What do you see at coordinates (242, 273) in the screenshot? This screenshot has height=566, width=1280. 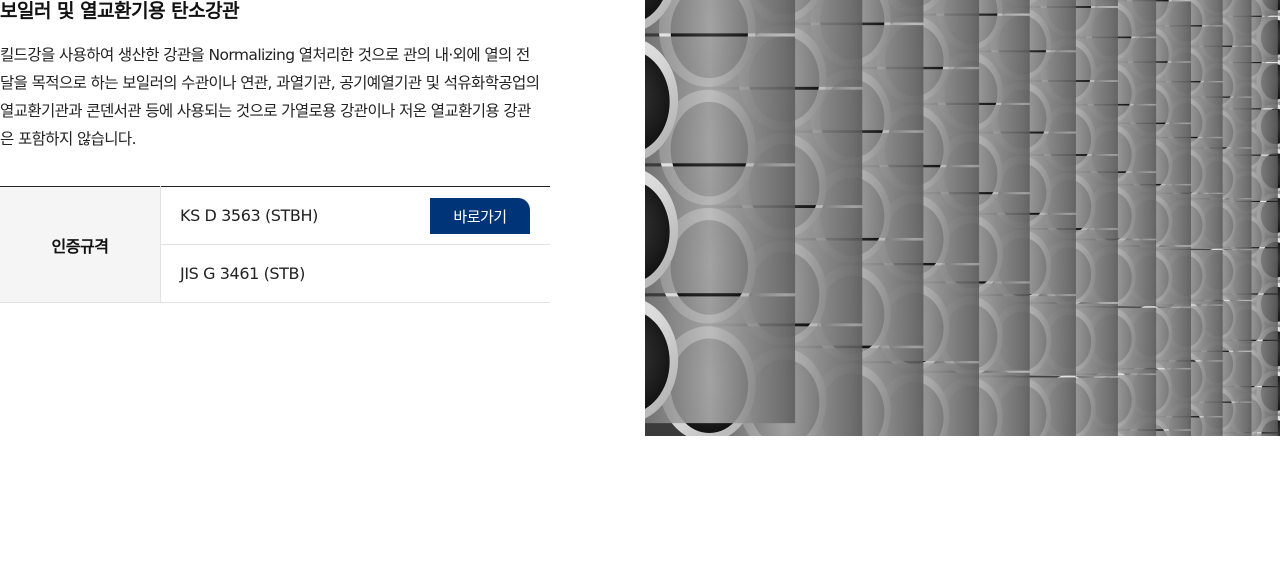 I see `standard-name-jis: JIS G 3461 (STB)` at bounding box center [242, 273].